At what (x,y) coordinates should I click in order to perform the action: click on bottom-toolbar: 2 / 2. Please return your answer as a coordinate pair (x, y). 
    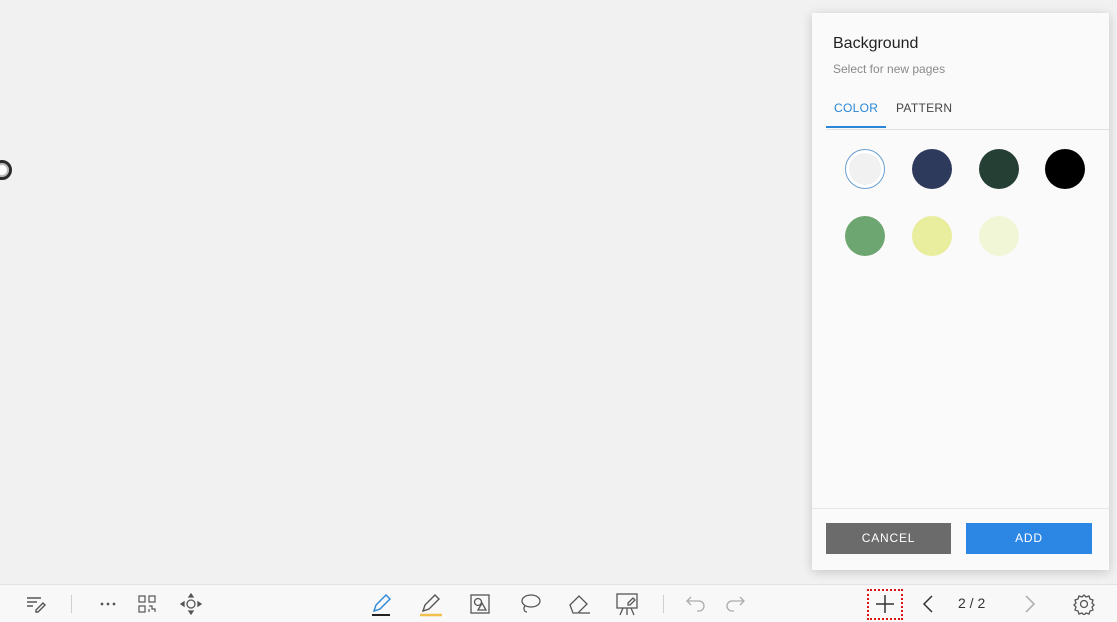
    Looking at the image, I should click on (558, 603).